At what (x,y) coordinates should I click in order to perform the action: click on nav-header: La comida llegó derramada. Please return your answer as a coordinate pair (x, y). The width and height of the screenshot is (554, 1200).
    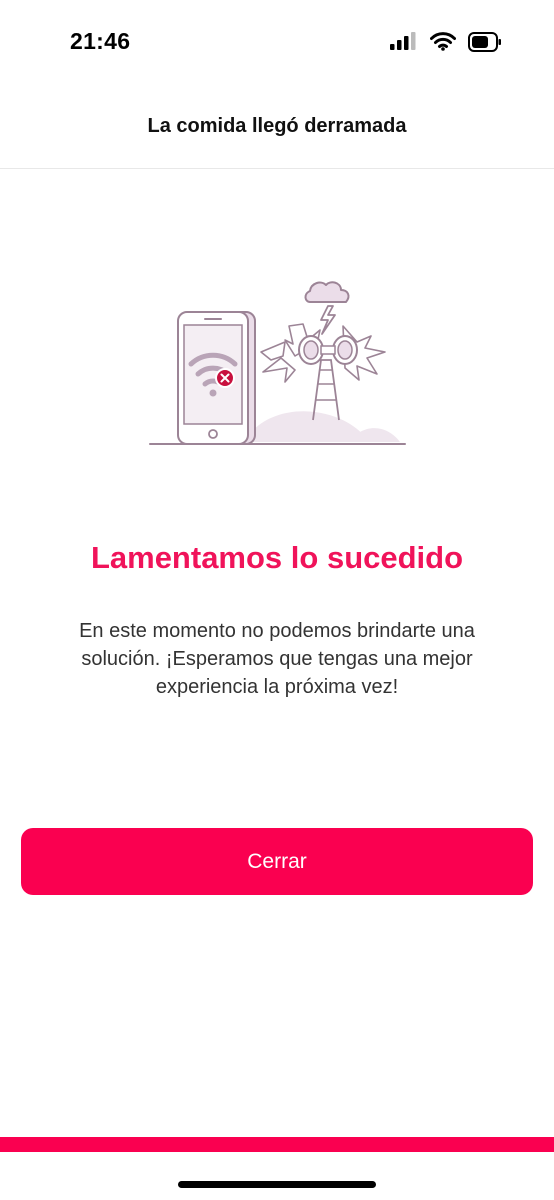
    Looking at the image, I should click on (277, 126).